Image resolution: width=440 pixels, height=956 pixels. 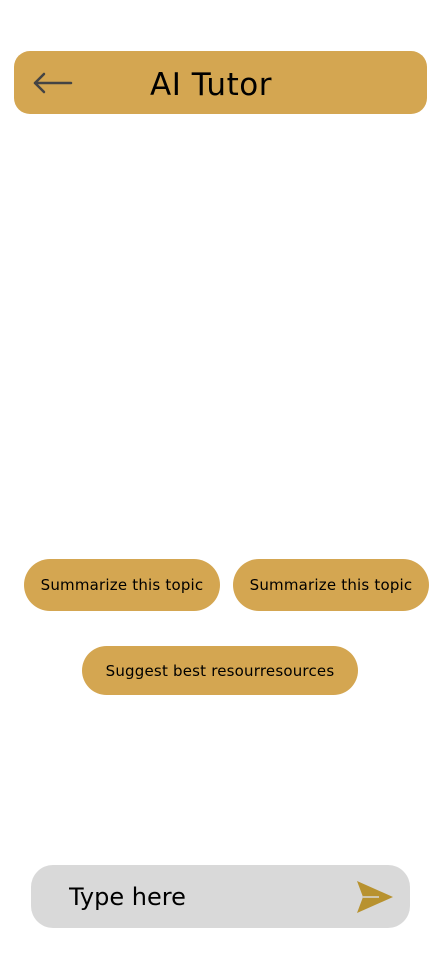 I want to click on suggestion-chip-summarize-2: Summarize this topic, so click(x=331, y=585).